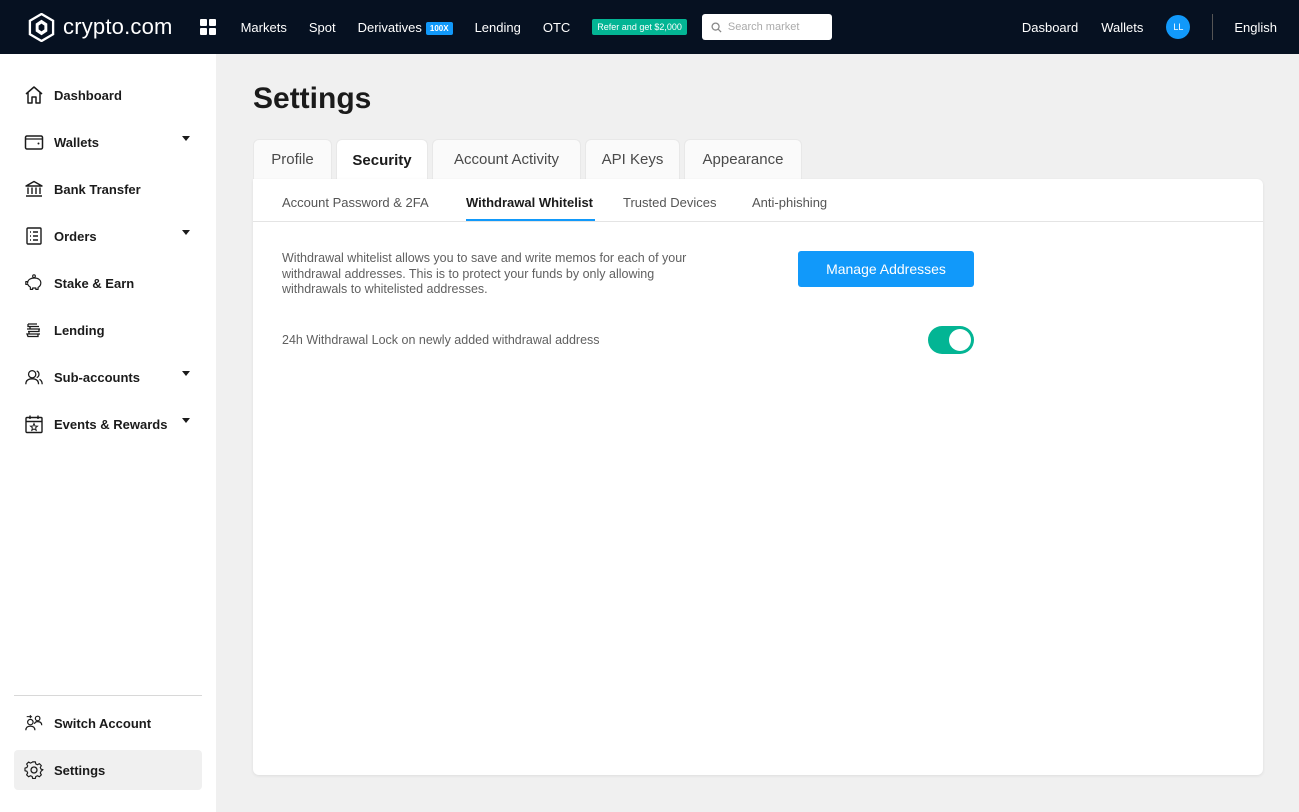  Describe the element at coordinates (97, 189) in the screenshot. I see `sidebar-item-label: Bank Transfer` at that location.